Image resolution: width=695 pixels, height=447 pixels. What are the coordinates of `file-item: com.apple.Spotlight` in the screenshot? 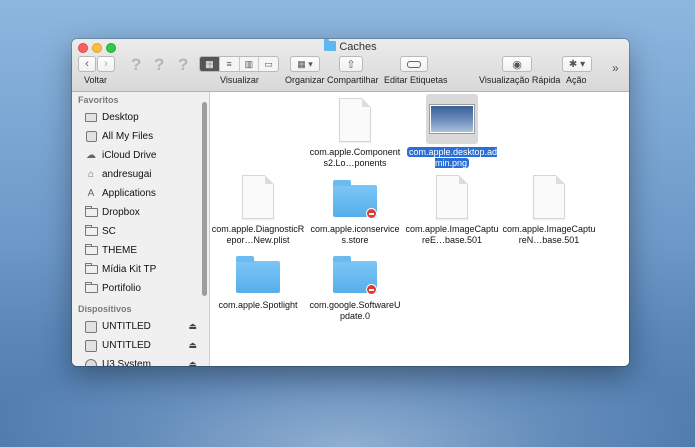 It's located at (258, 280).